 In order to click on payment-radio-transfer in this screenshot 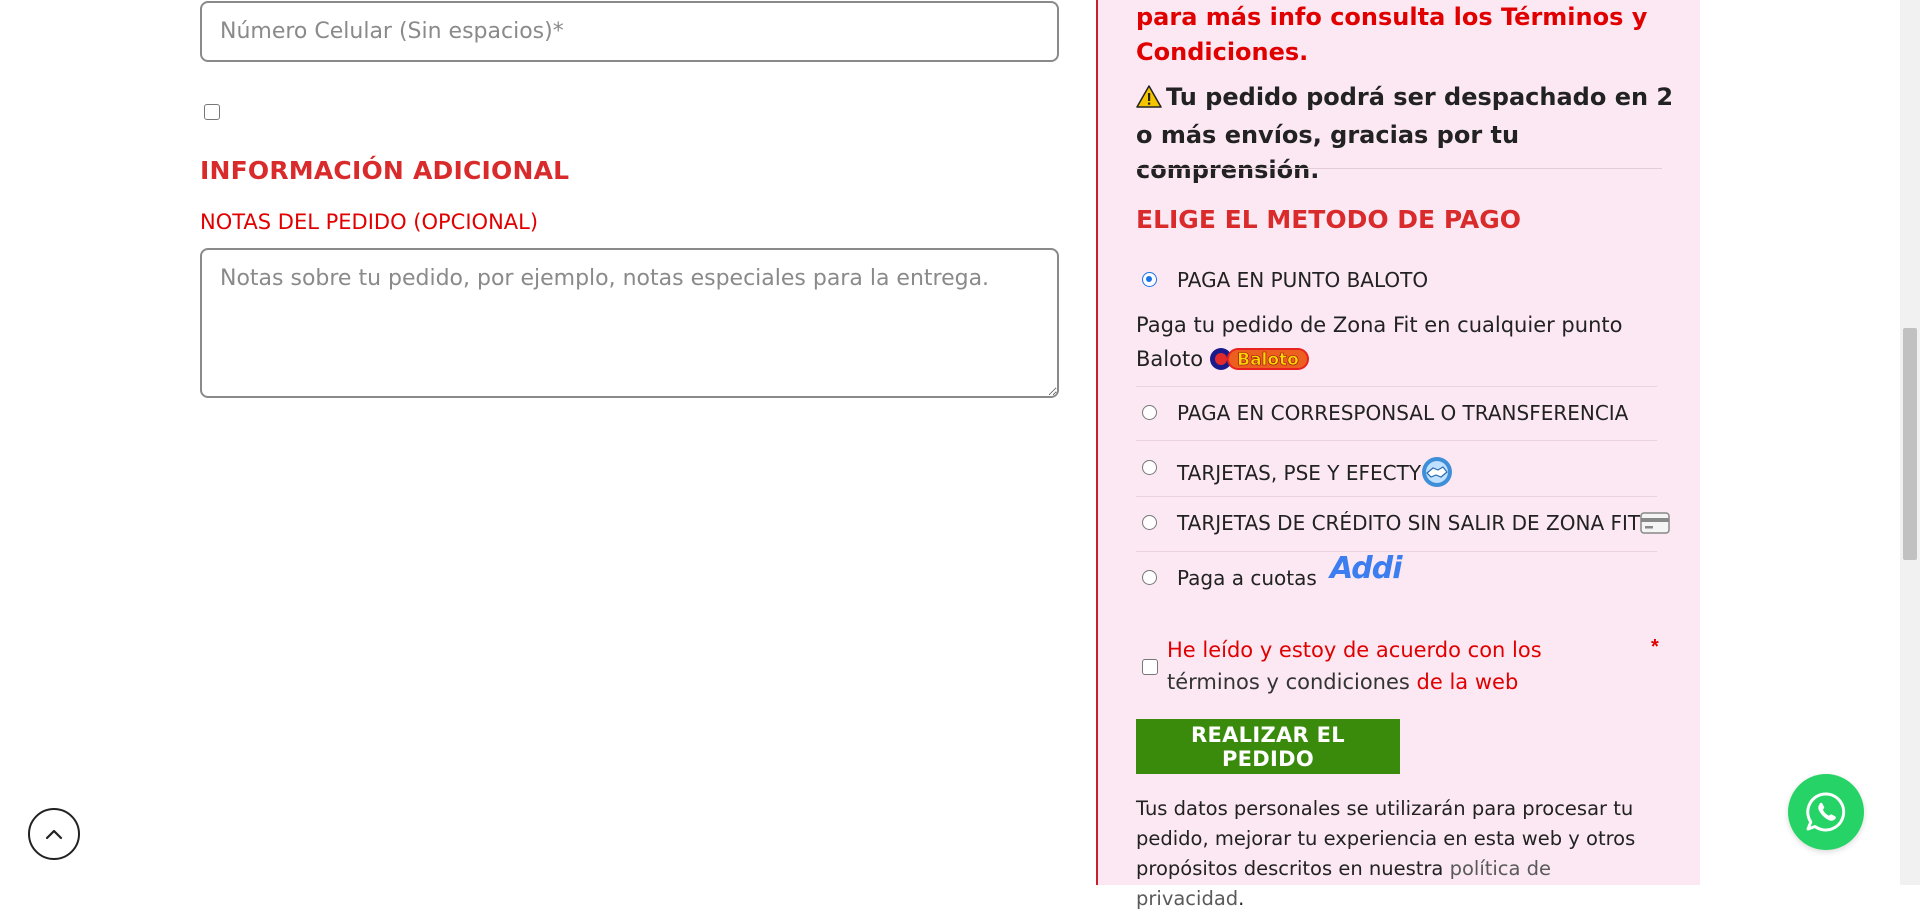, I will do `click(1149, 412)`.